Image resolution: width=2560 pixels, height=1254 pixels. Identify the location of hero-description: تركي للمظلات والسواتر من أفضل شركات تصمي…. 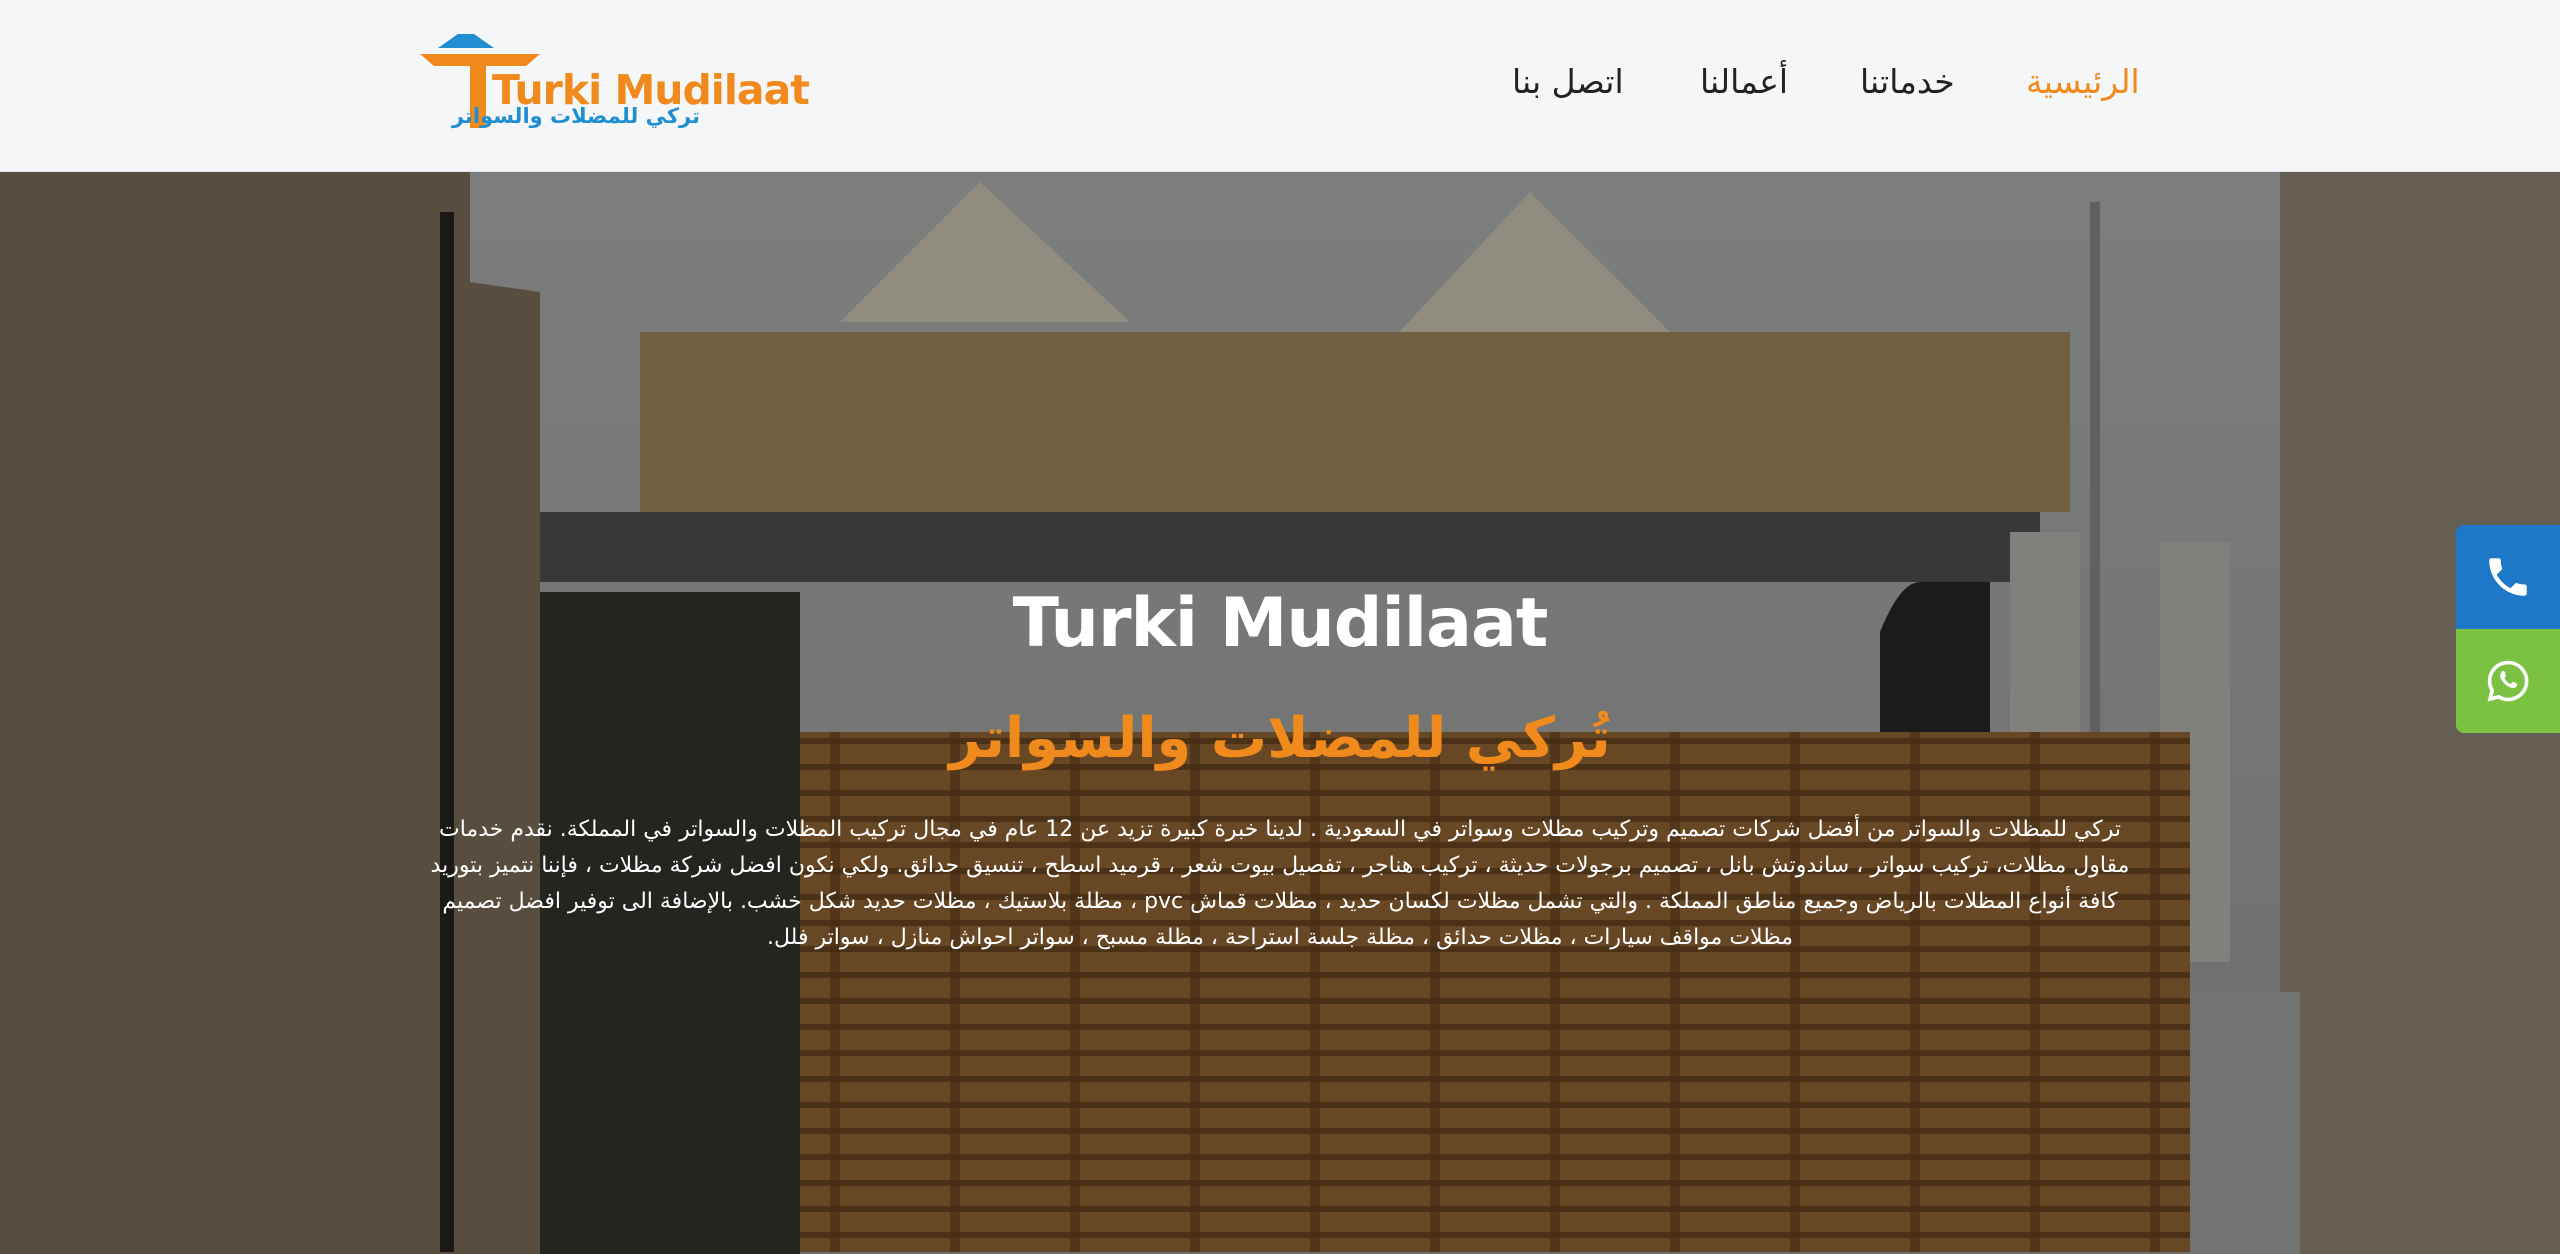
(1280, 883).